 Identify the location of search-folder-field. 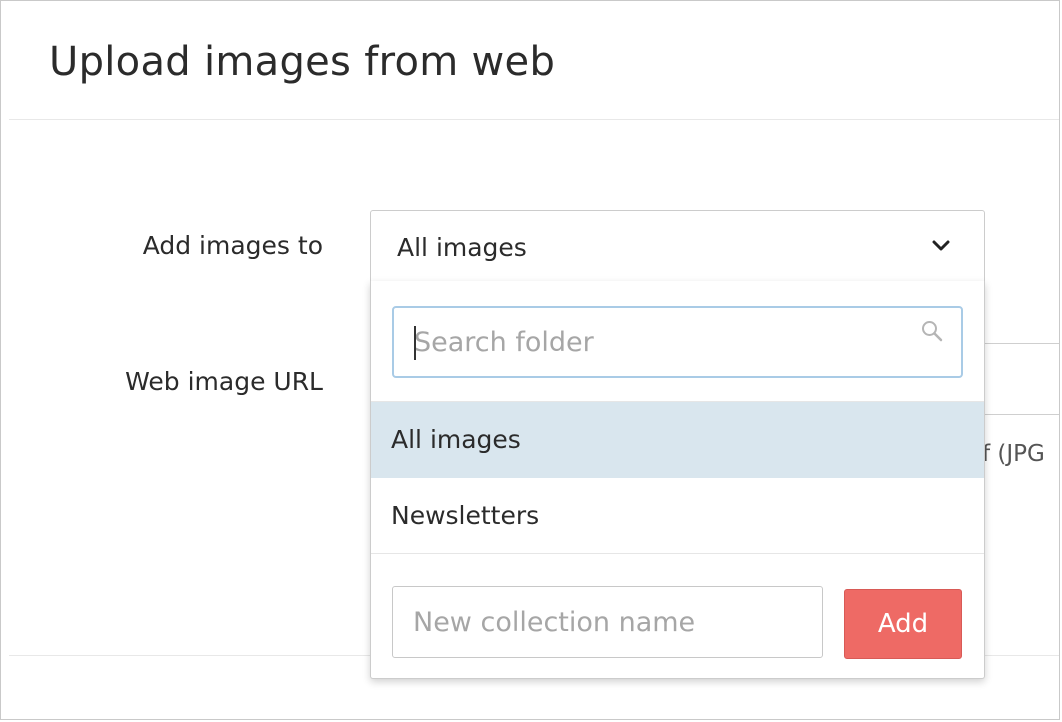
(677, 342).